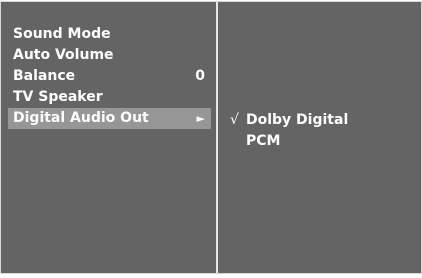 The image size is (422, 278). What do you see at coordinates (81, 118) in the screenshot?
I see `menu-item-label: Digital Audio Out` at bounding box center [81, 118].